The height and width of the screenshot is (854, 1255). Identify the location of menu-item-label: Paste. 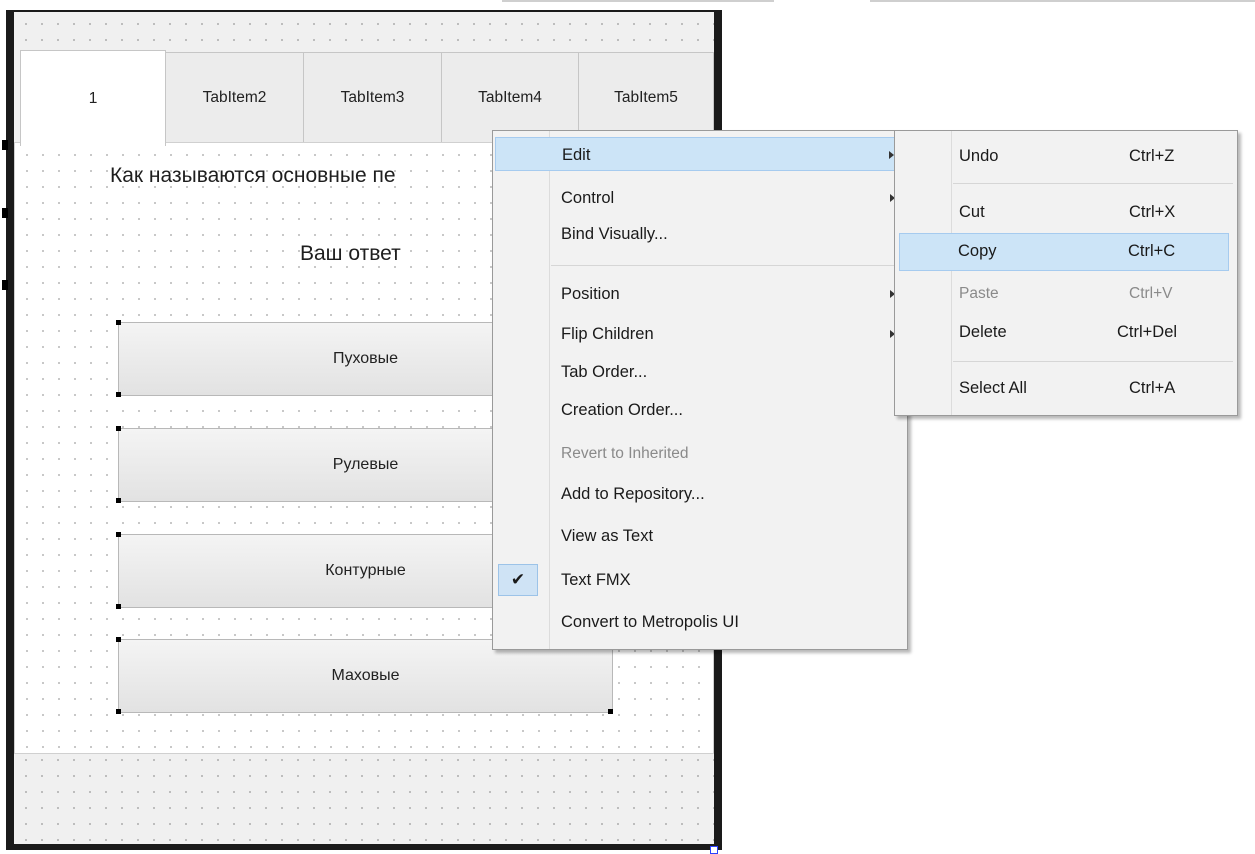
(979, 293).